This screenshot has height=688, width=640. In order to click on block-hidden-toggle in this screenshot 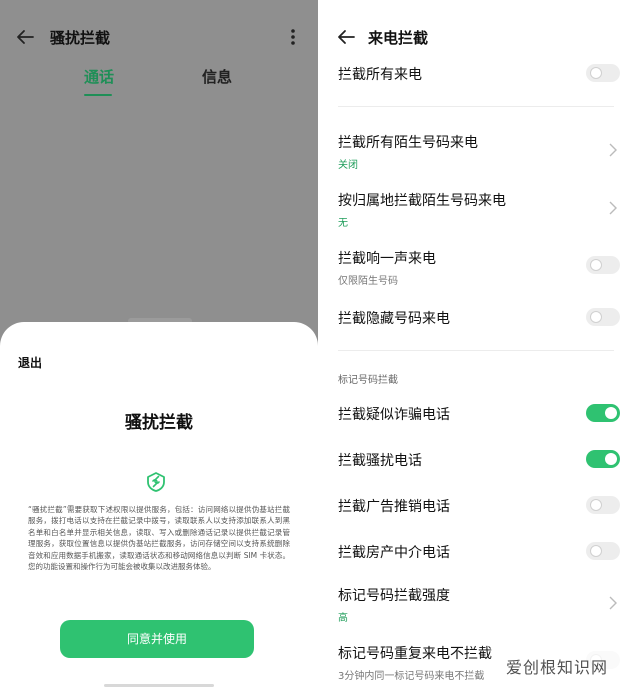, I will do `click(603, 317)`.